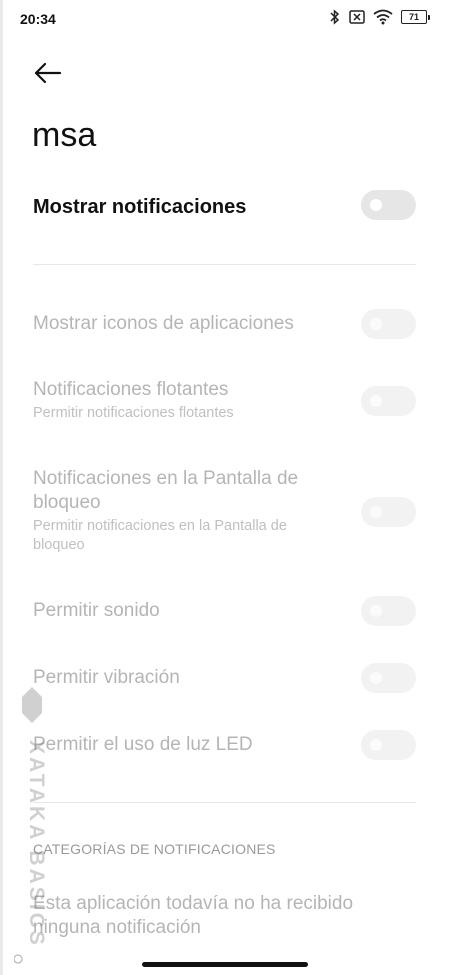 This screenshot has height=975, width=450. I want to click on setting-description: Permitir notificaciones flotantes, so click(133, 413).